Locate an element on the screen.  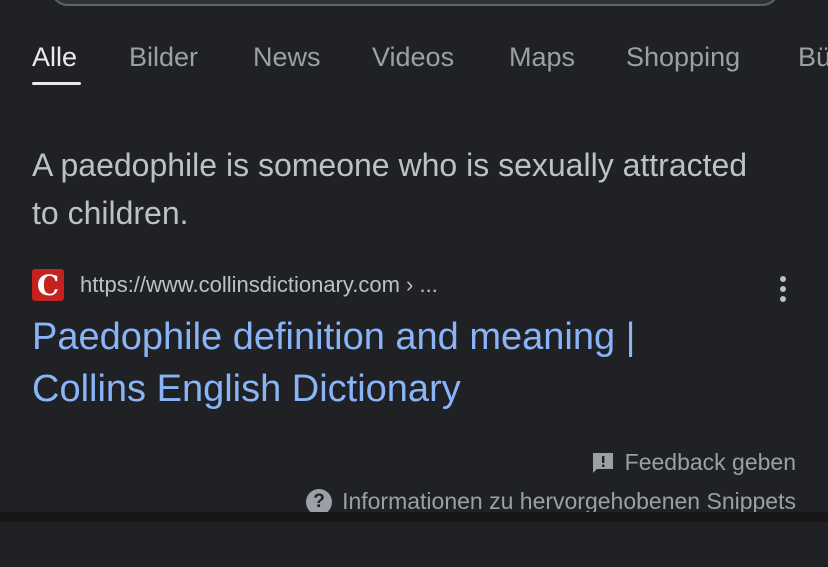
more-vert-icon is located at coordinates (783, 289).